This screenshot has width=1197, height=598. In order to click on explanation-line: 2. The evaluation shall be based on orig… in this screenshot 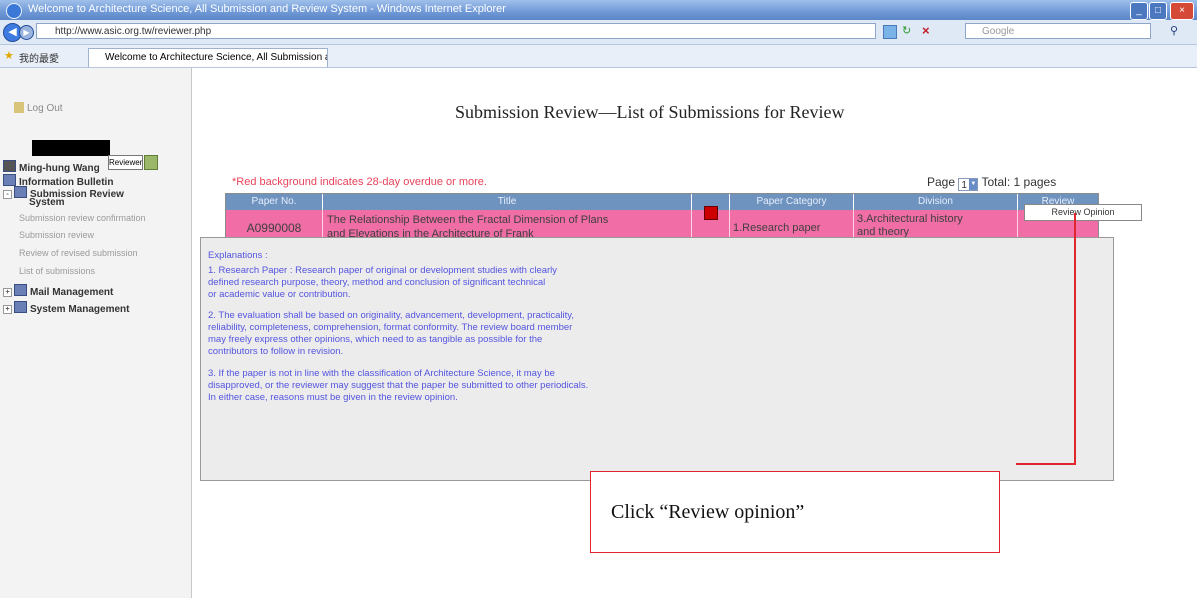, I will do `click(391, 315)`.